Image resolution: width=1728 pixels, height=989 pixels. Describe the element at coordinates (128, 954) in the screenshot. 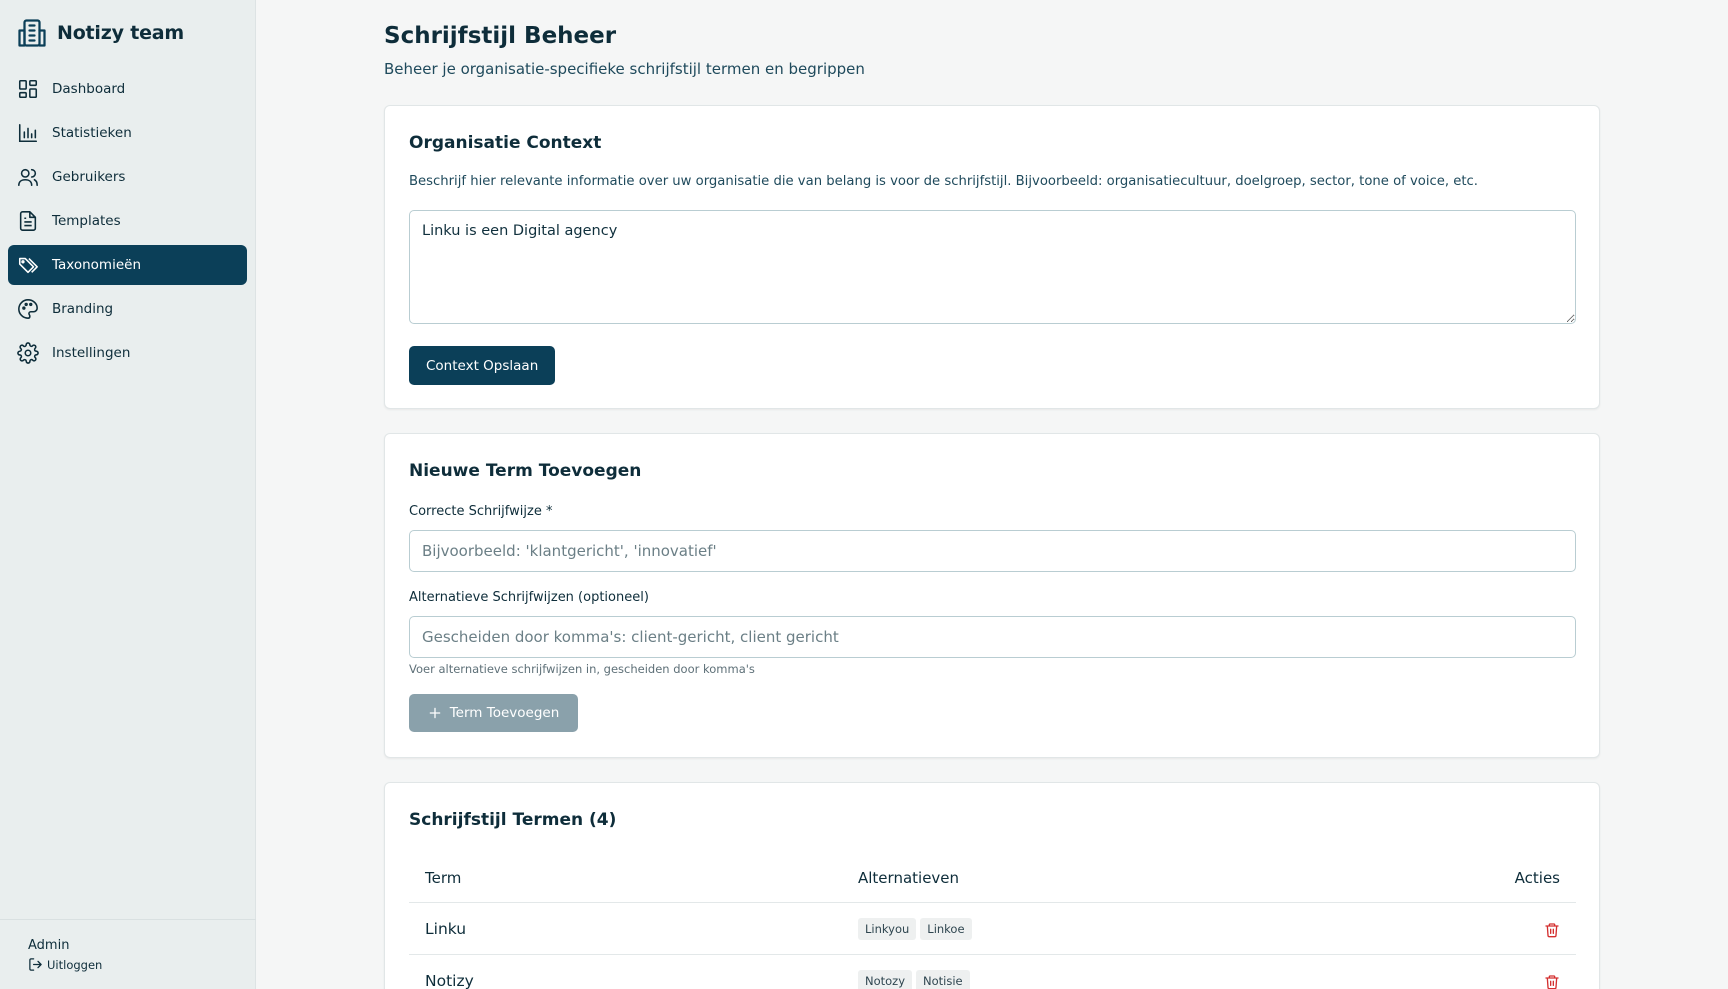

I see `sidebar-footer: Admin Uitloggen` at that location.